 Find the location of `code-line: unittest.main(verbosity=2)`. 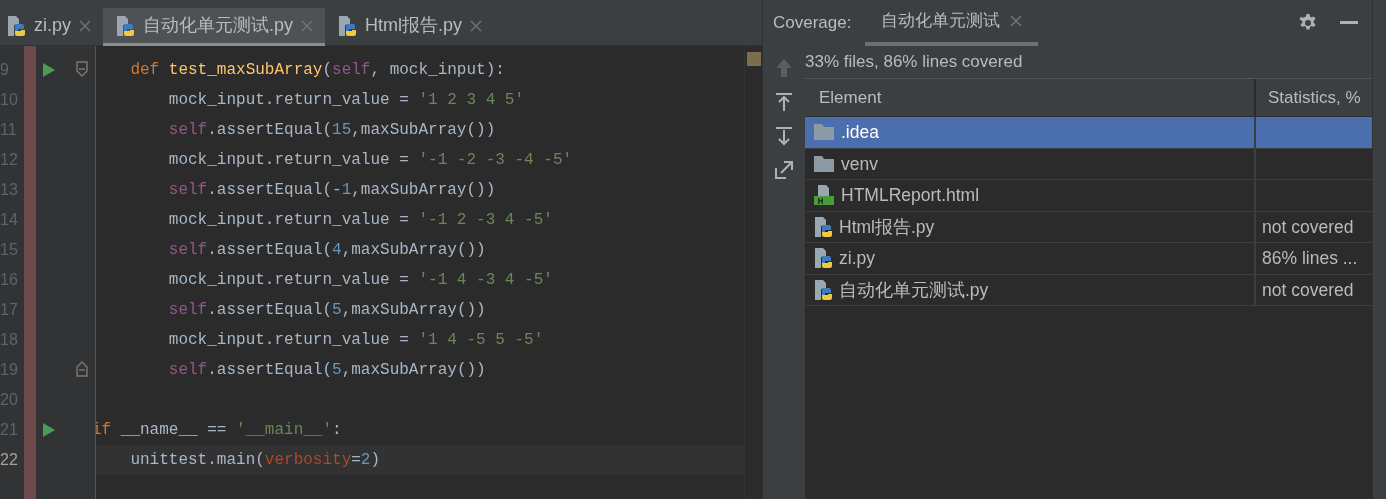

code-line: unittest.main(verbosity=2) is located at coordinates (255, 460).